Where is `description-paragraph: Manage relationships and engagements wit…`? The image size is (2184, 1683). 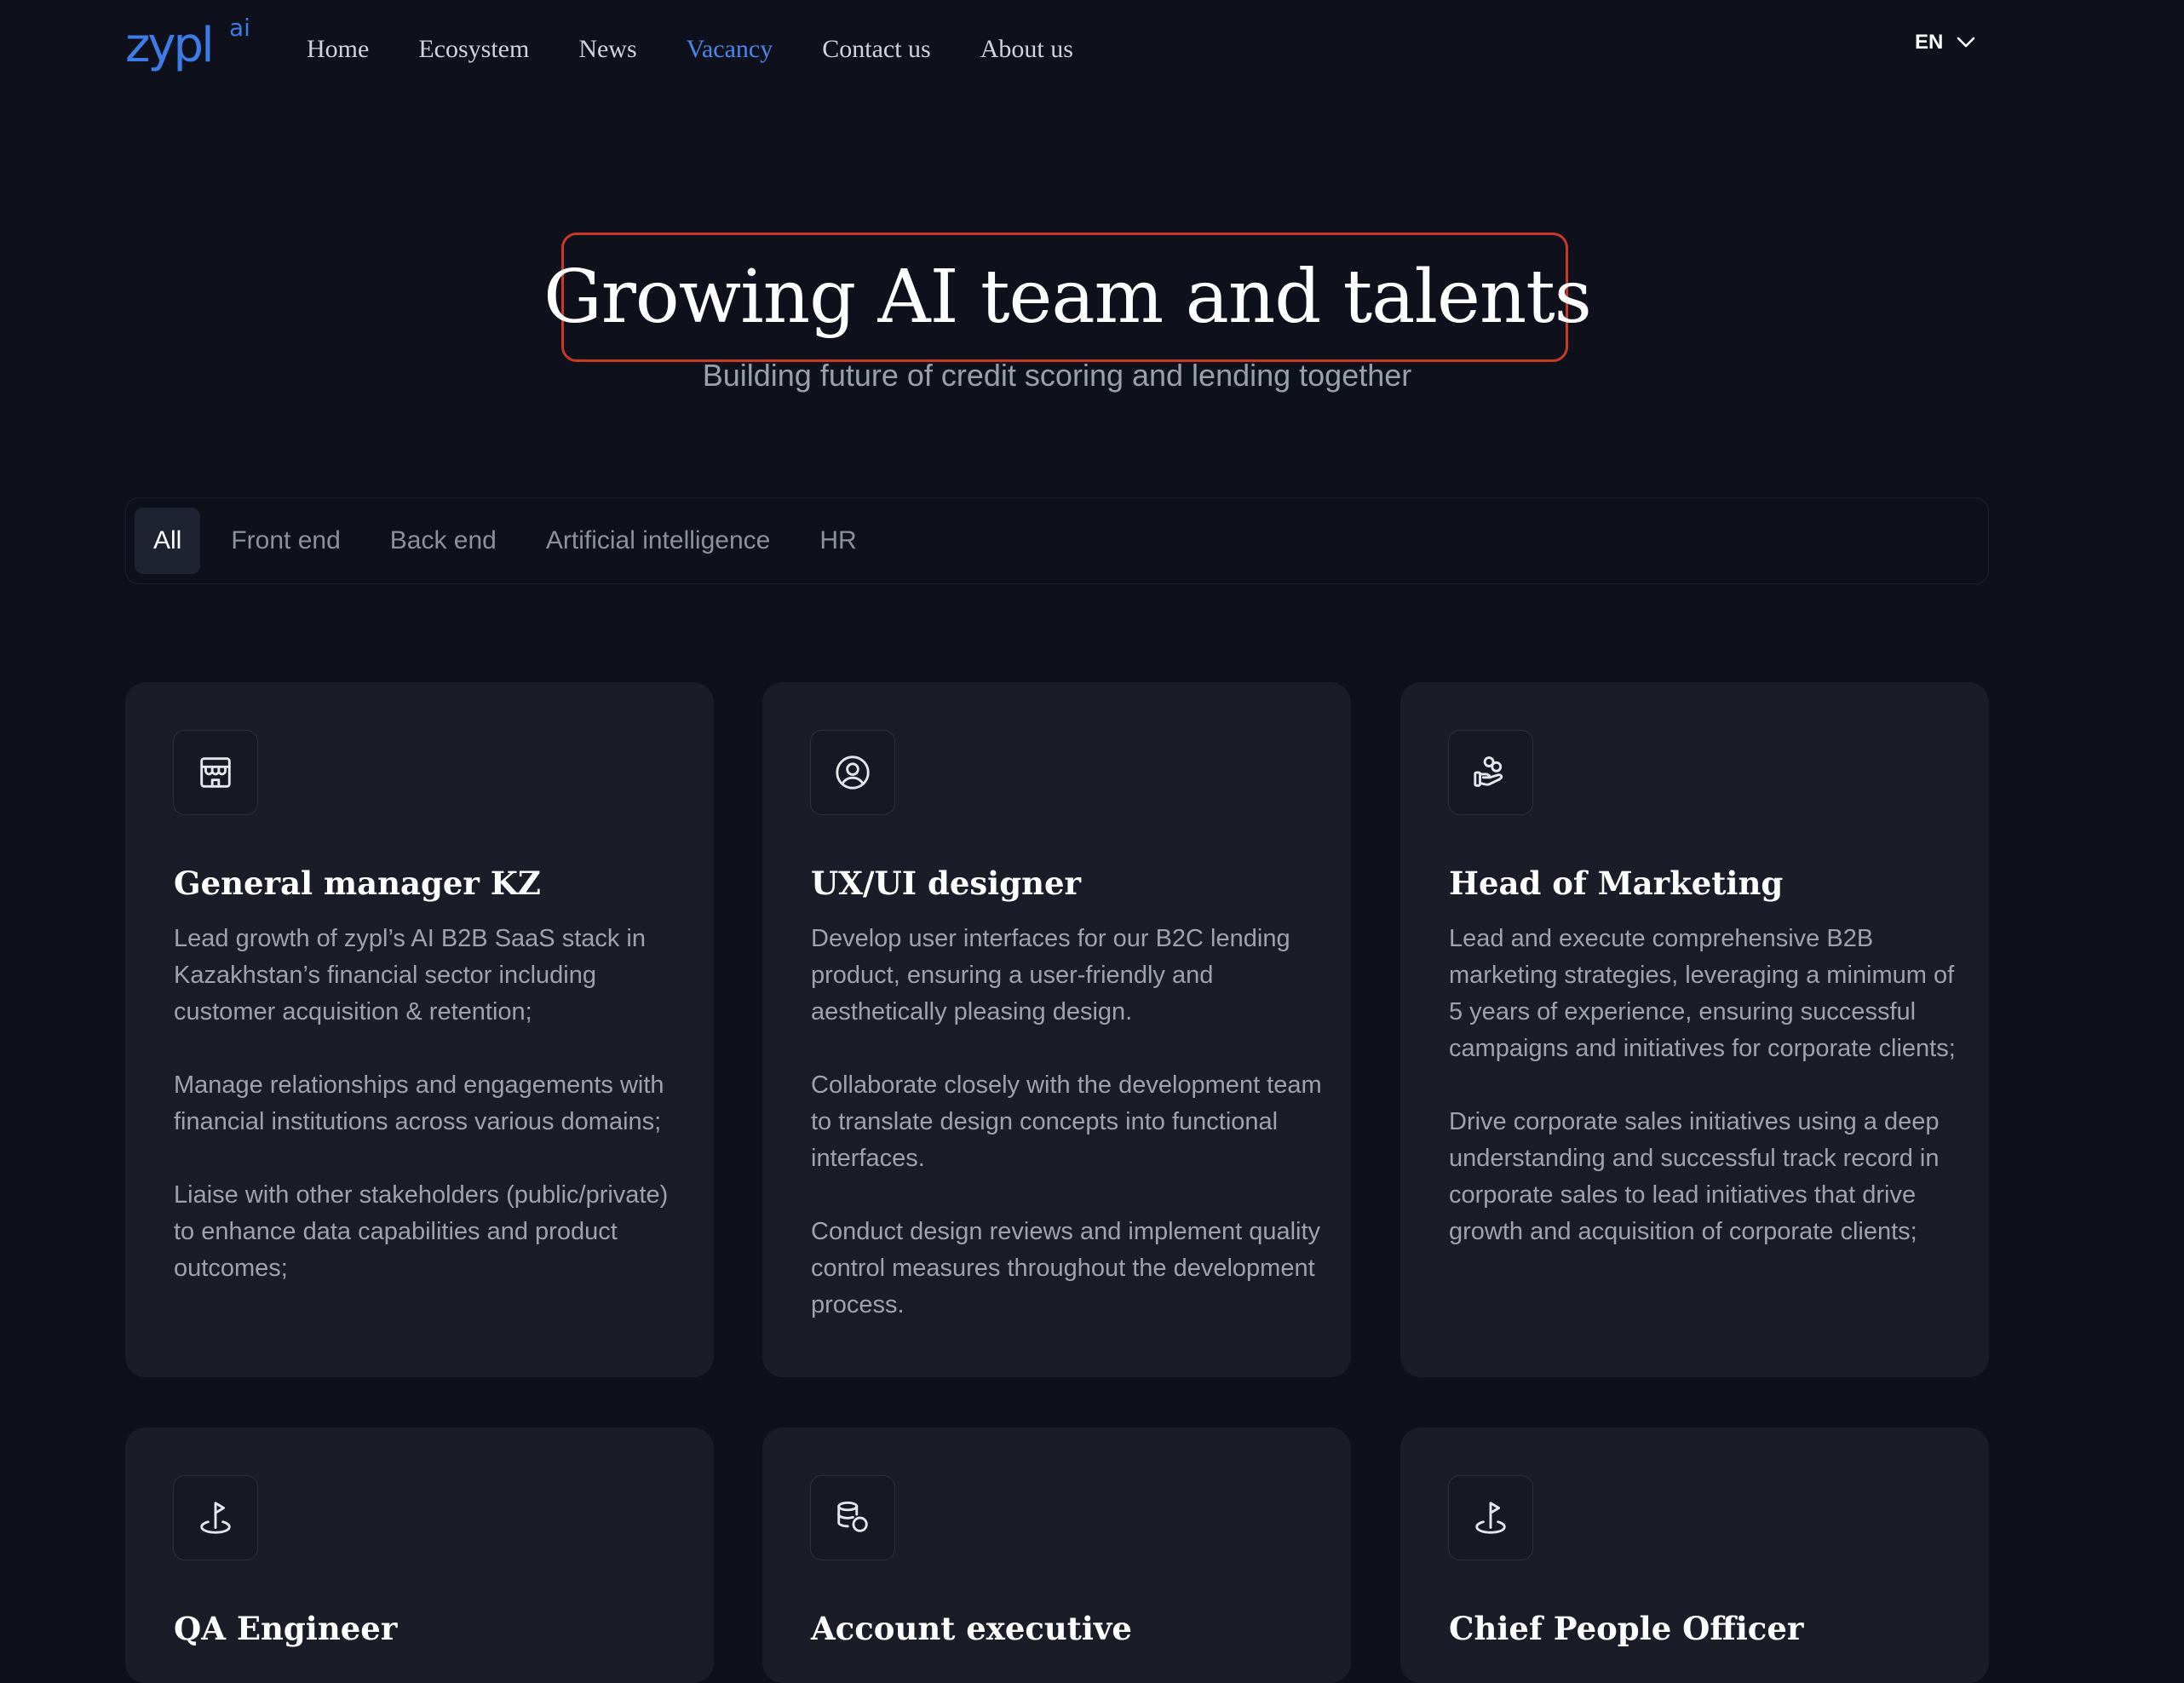
description-paragraph: Manage relationships and engagements wit… is located at coordinates (419, 1103).